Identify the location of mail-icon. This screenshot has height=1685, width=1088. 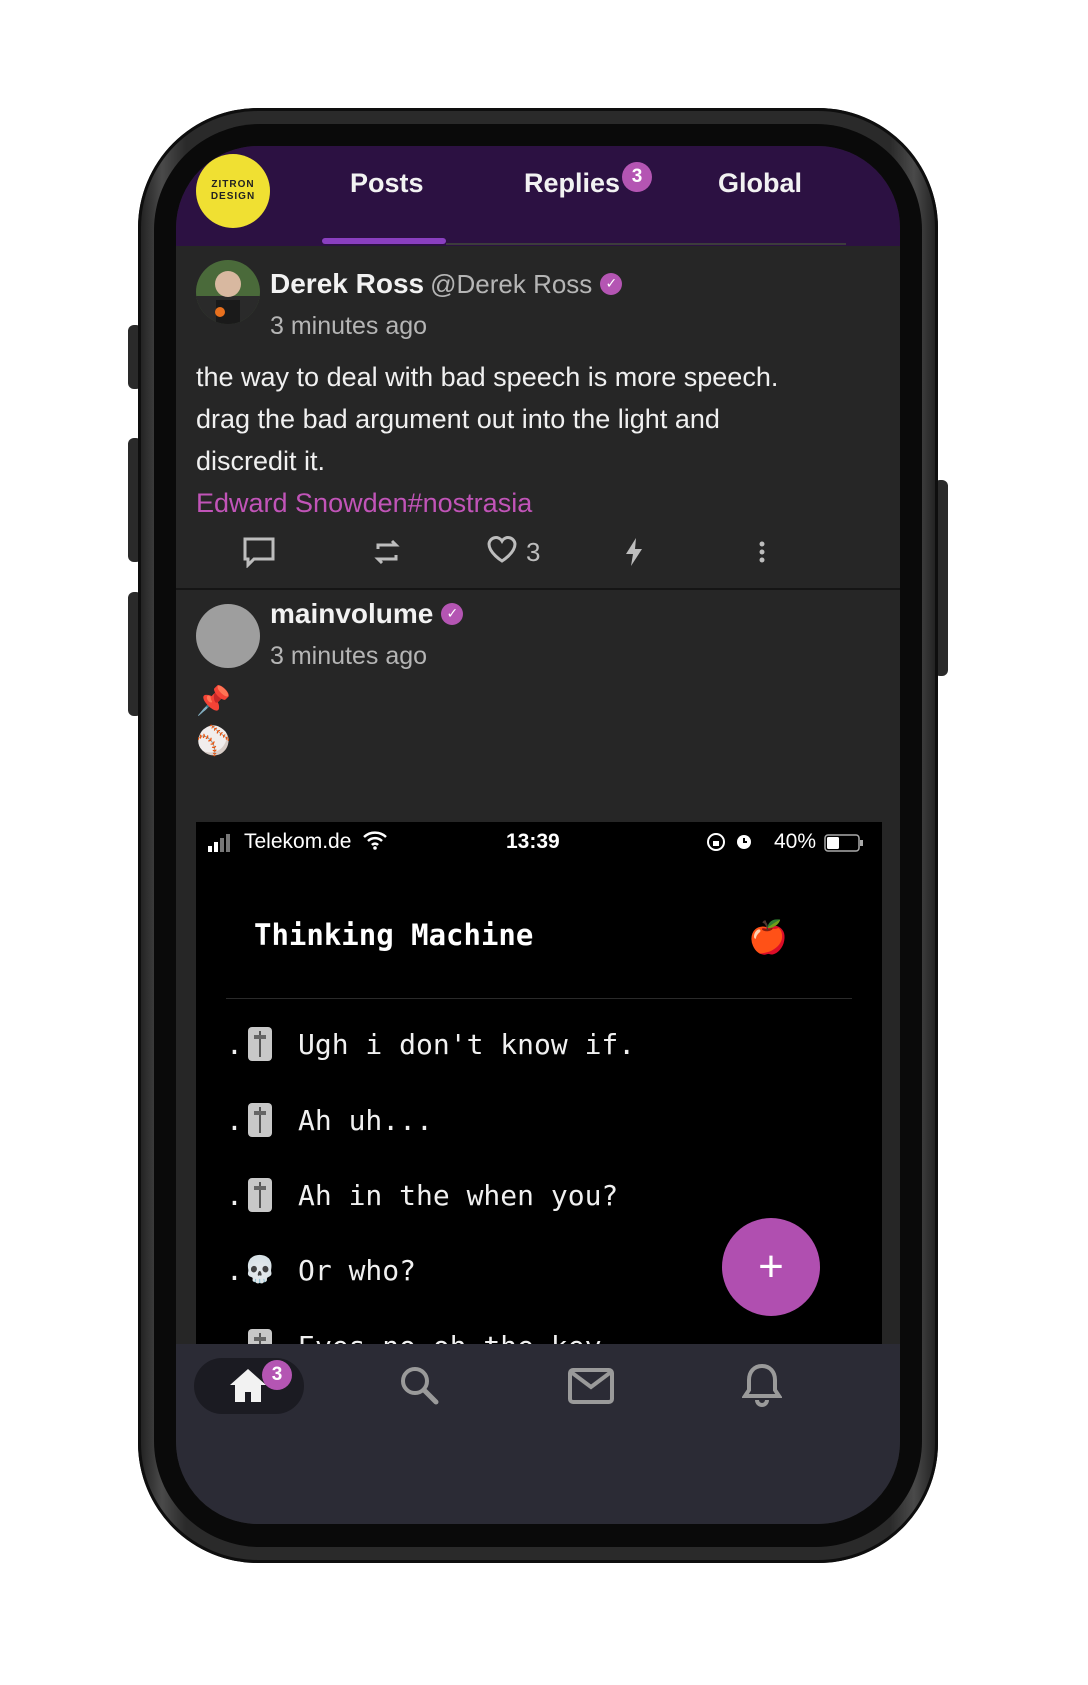
(591, 1388).